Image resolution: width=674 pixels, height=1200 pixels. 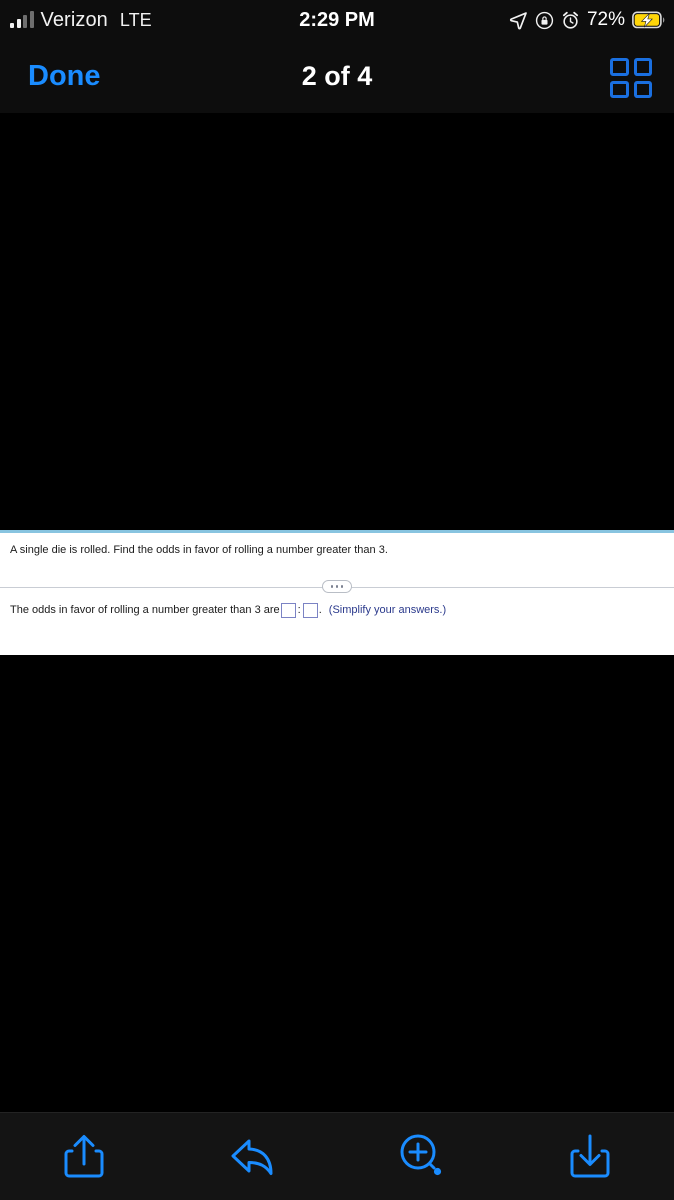 I want to click on rotation-lock-icon, so click(x=544, y=20).